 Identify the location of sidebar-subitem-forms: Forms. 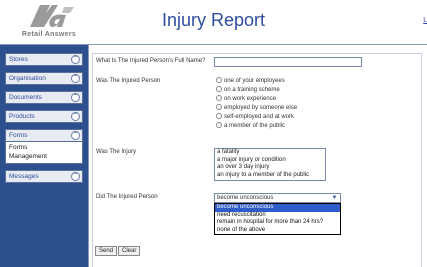
(45, 147).